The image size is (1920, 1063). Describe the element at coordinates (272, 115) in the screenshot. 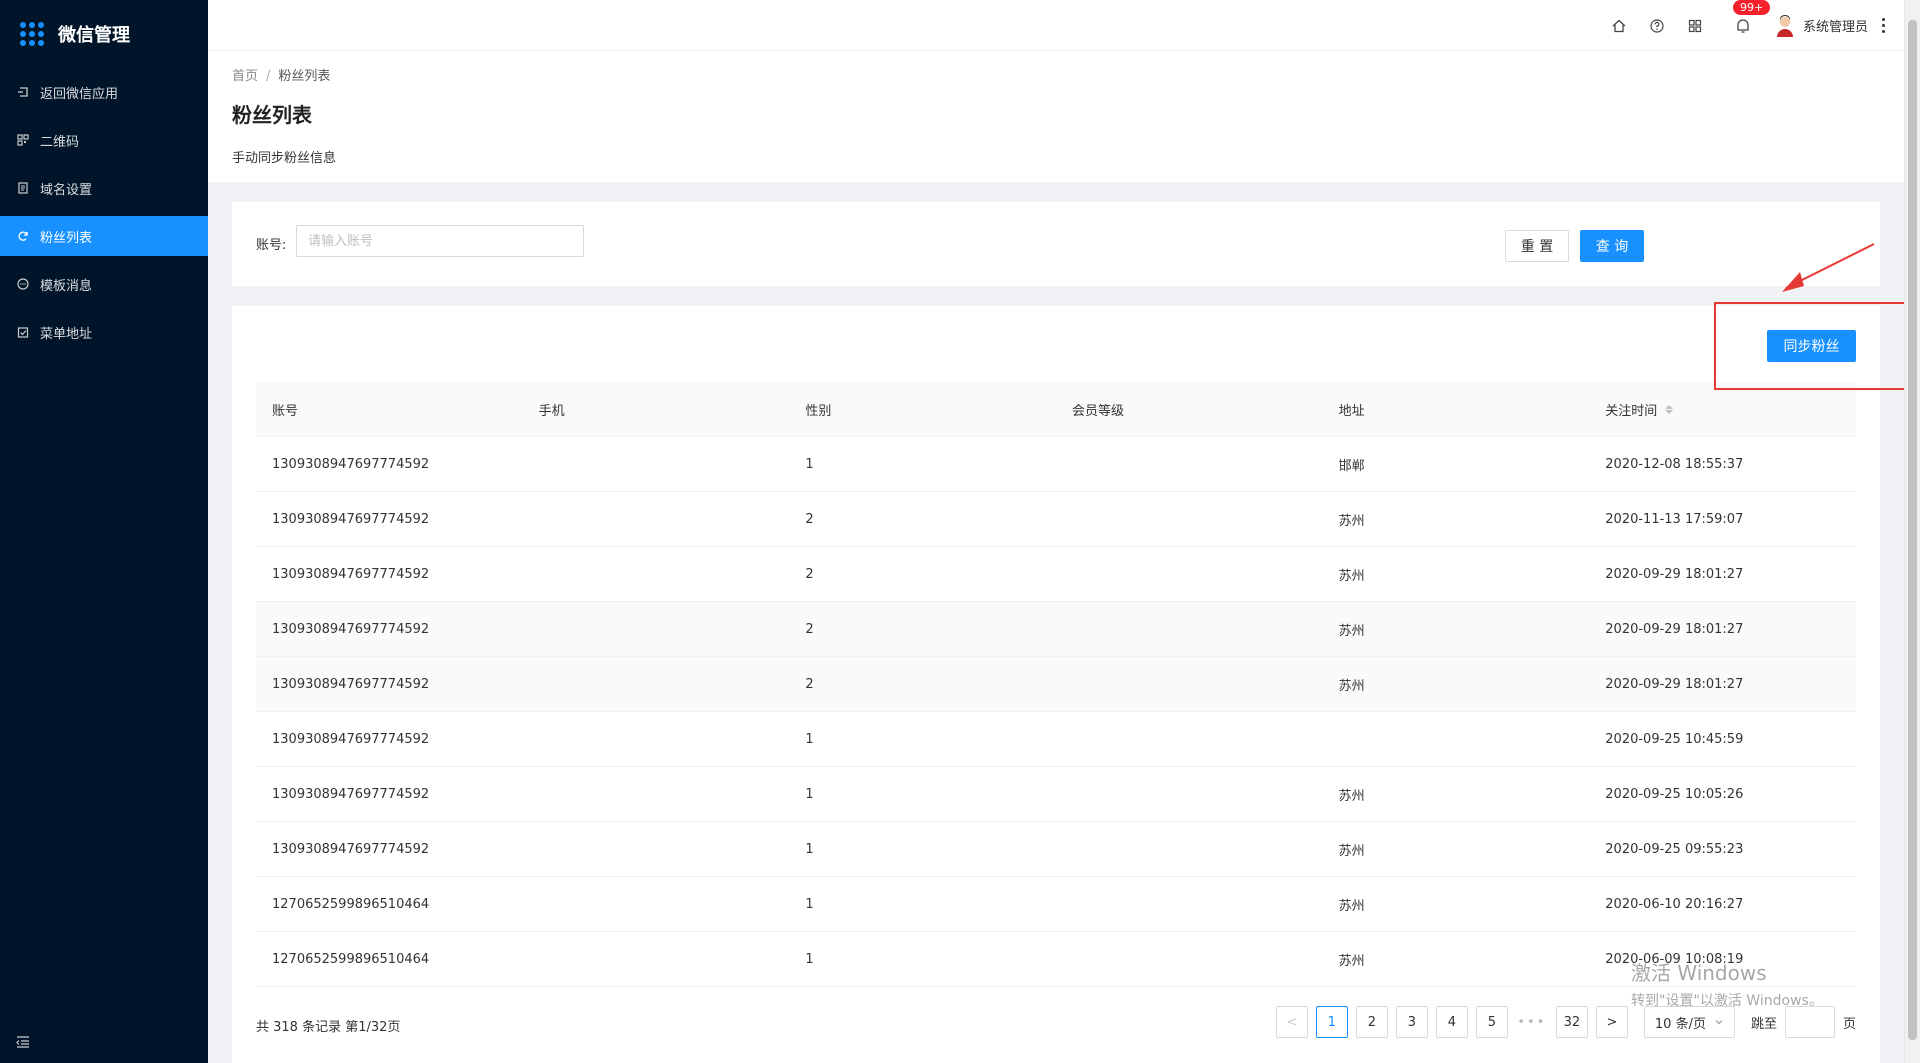

I see `page-title: 粉丝列表` at that location.